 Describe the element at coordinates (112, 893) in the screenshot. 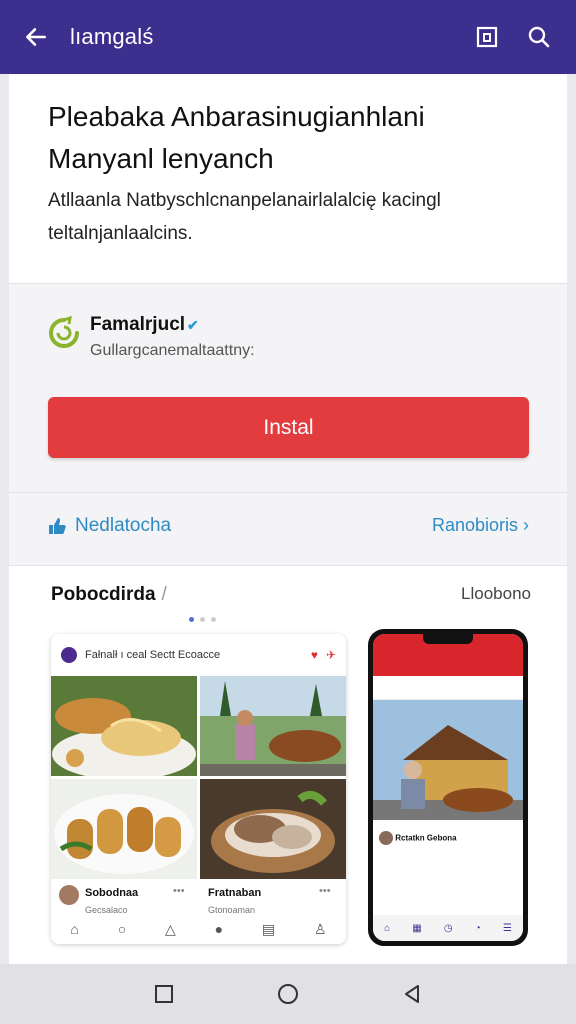

I see `shot-user-1: Sobodnaa` at that location.